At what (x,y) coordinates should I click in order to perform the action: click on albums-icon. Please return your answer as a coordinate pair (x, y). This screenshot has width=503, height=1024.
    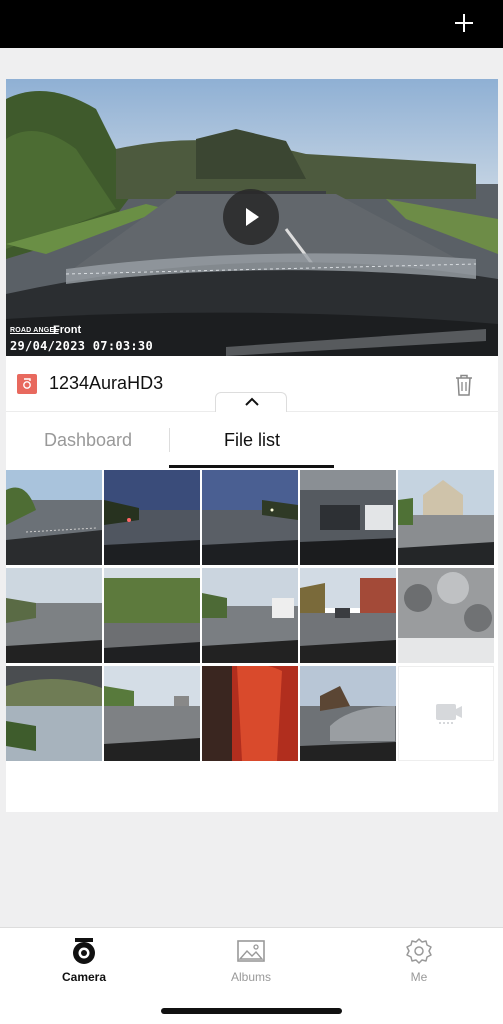
    Looking at the image, I should click on (251, 951).